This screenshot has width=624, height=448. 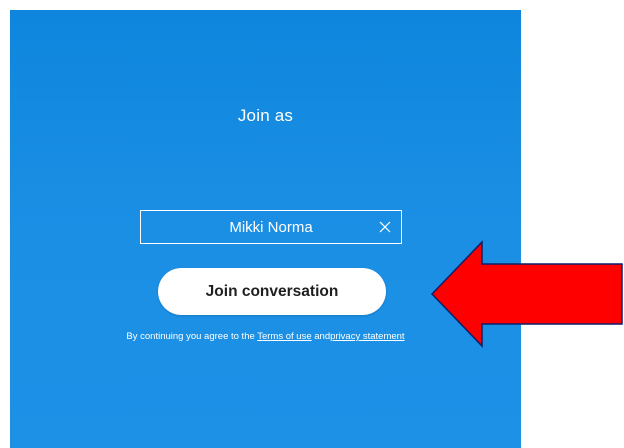 What do you see at coordinates (272, 291) in the screenshot?
I see `join-conversation-button: Join conversation` at bounding box center [272, 291].